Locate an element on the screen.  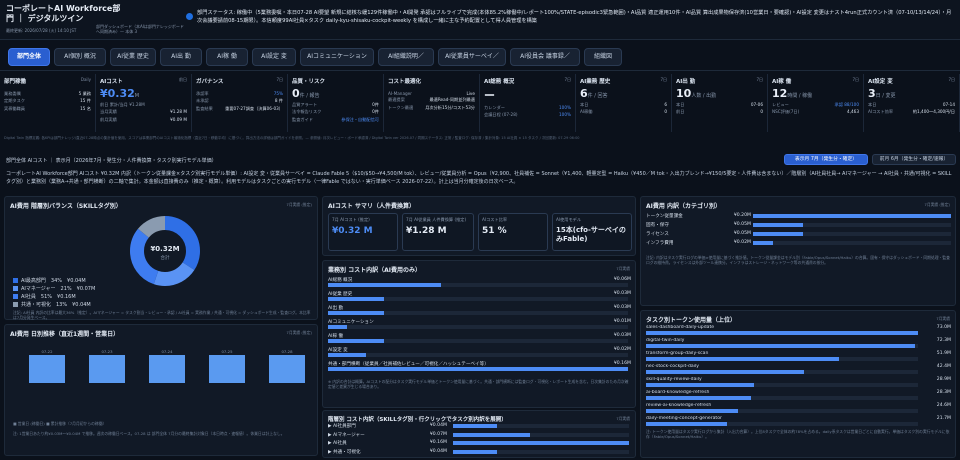
kpi-value: 10人数 / 出勤 is located at coordinates (696, 93).